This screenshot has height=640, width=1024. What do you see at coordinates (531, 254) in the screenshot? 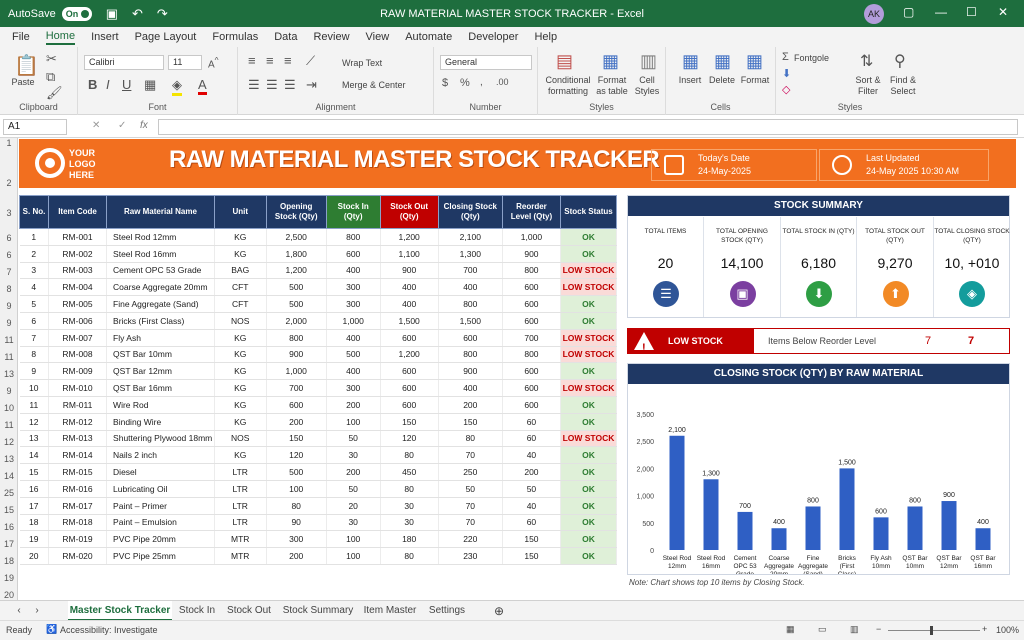
I see `cell-reorder-level: 900` at bounding box center [531, 254].